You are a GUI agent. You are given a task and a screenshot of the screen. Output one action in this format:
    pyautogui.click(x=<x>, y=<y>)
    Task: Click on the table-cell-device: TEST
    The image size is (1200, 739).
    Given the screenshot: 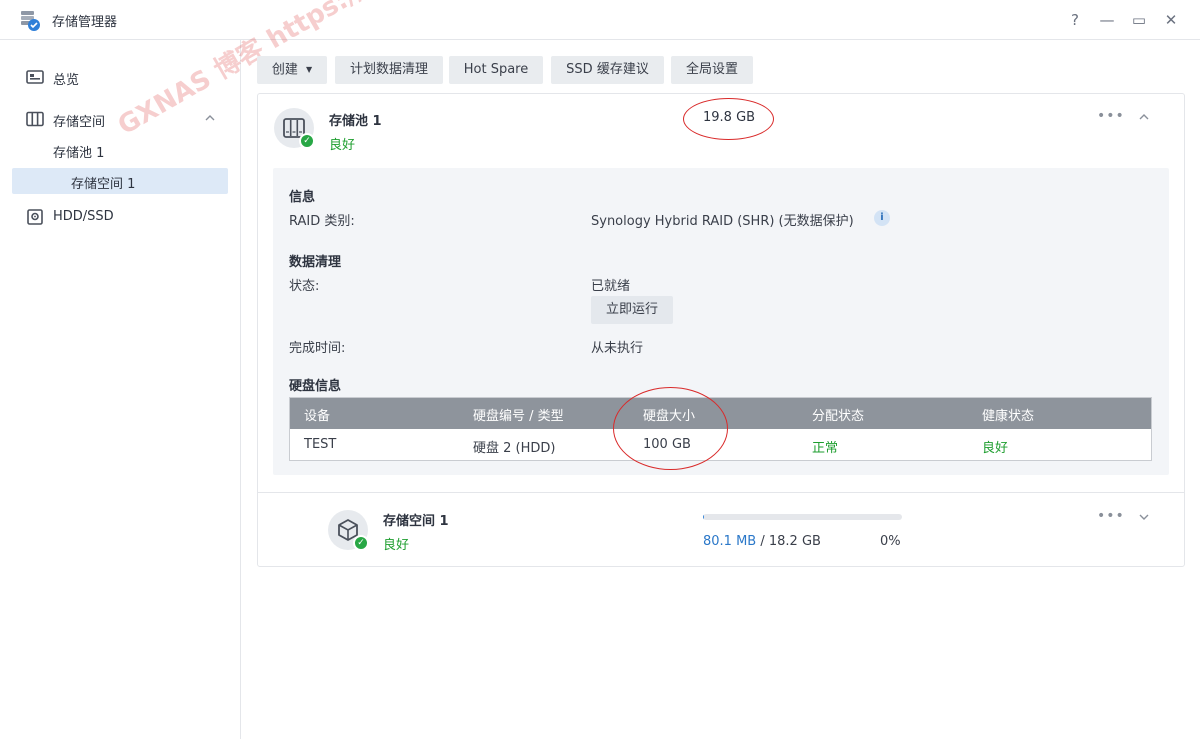 What is the action you would take?
    pyautogui.click(x=320, y=444)
    